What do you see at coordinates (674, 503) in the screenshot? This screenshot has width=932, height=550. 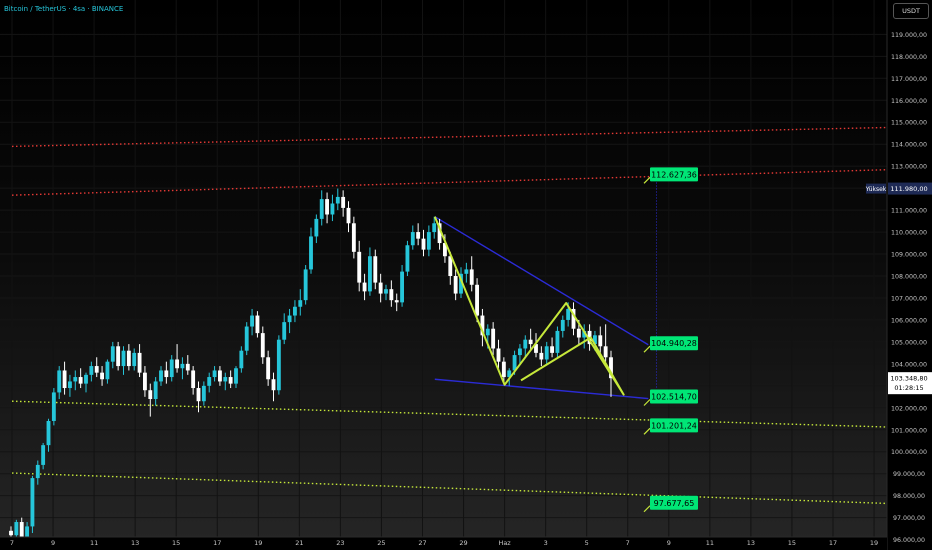 I see `level-label-text: 97.677,65` at bounding box center [674, 503].